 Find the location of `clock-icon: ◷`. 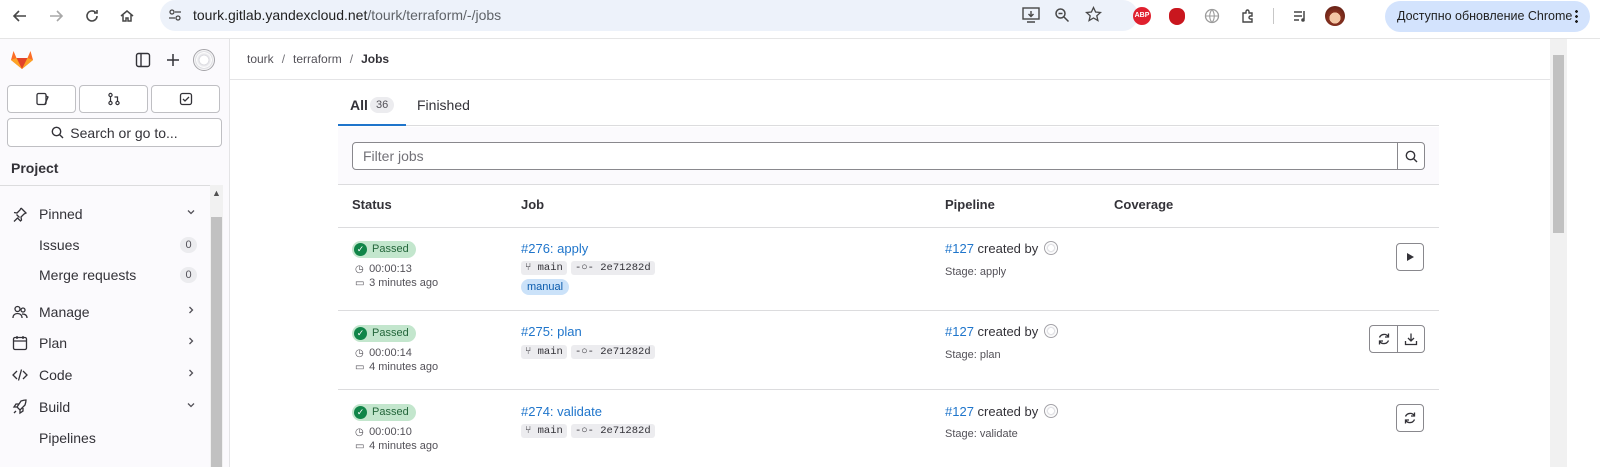

clock-icon: ◷ is located at coordinates (359, 269).